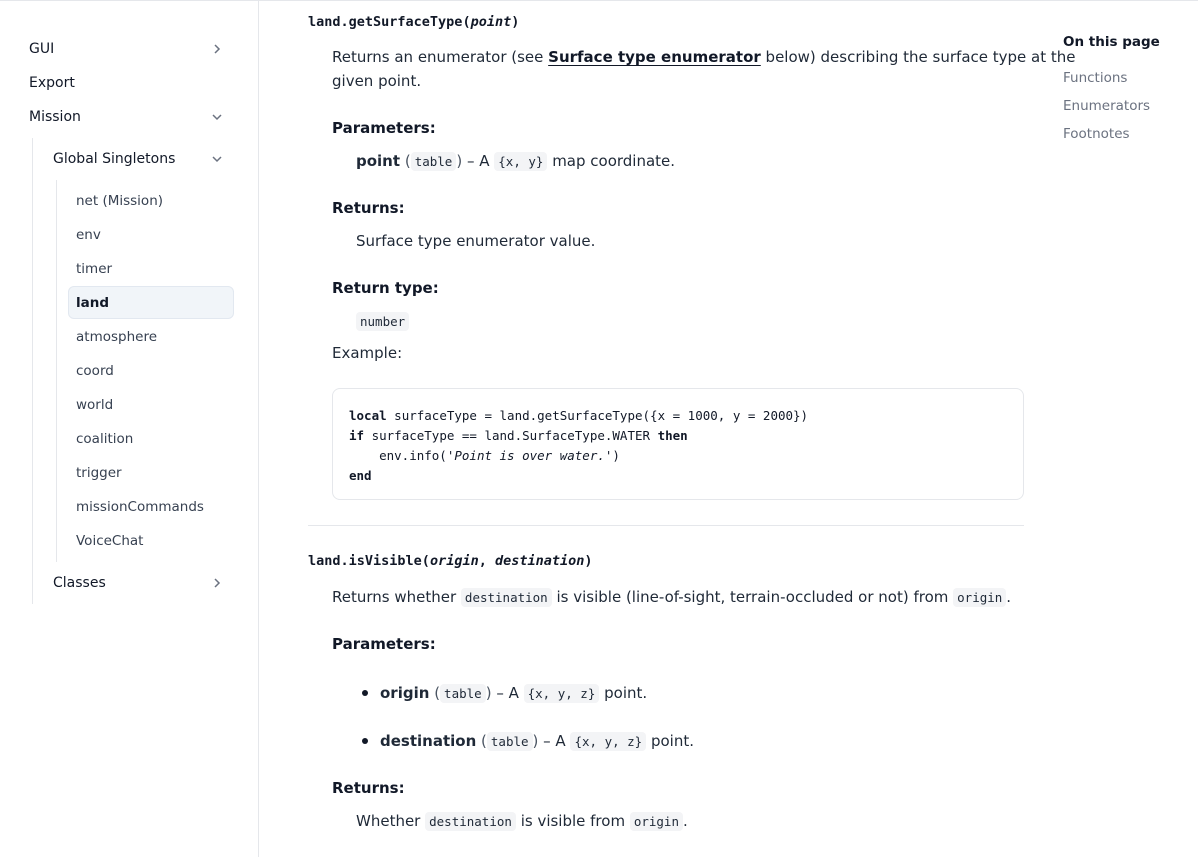 The width and height of the screenshot is (1198, 857). Describe the element at coordinates (55, 117) in the screenshot. I see `sidebar-item-mission: Mission` at that location.